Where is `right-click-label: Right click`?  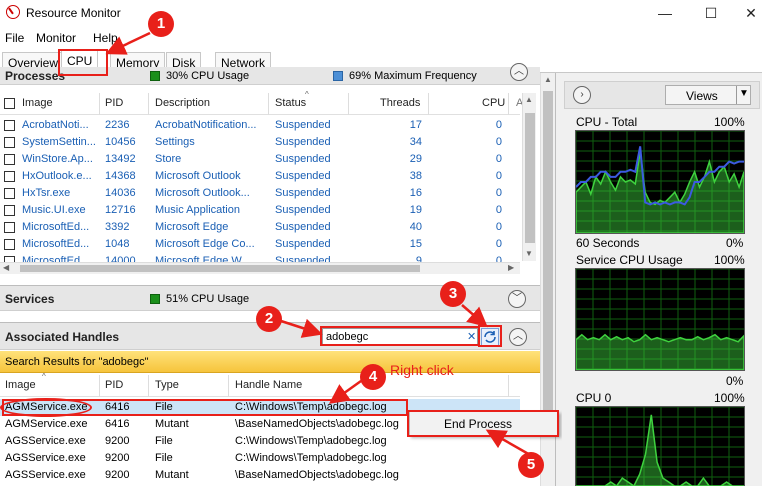 right-click-label: Right click is located at coordinates (422, 370).